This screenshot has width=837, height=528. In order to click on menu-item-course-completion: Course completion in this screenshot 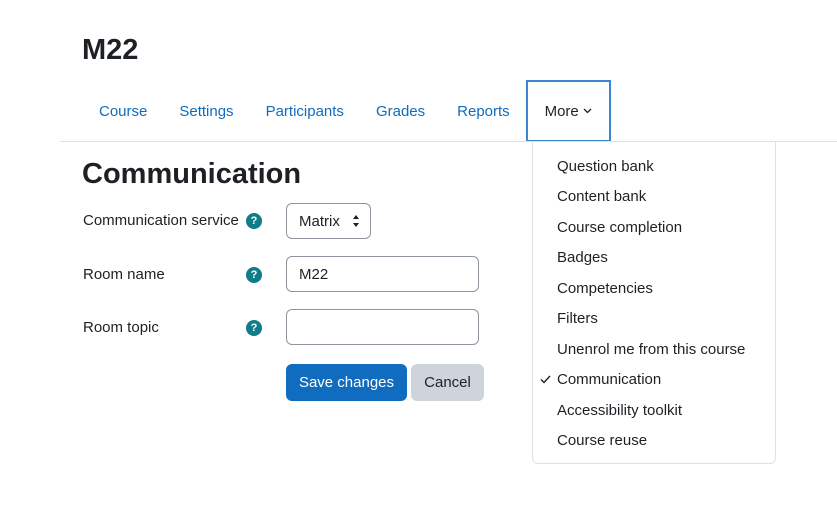, I will do `click(654, 227)`.